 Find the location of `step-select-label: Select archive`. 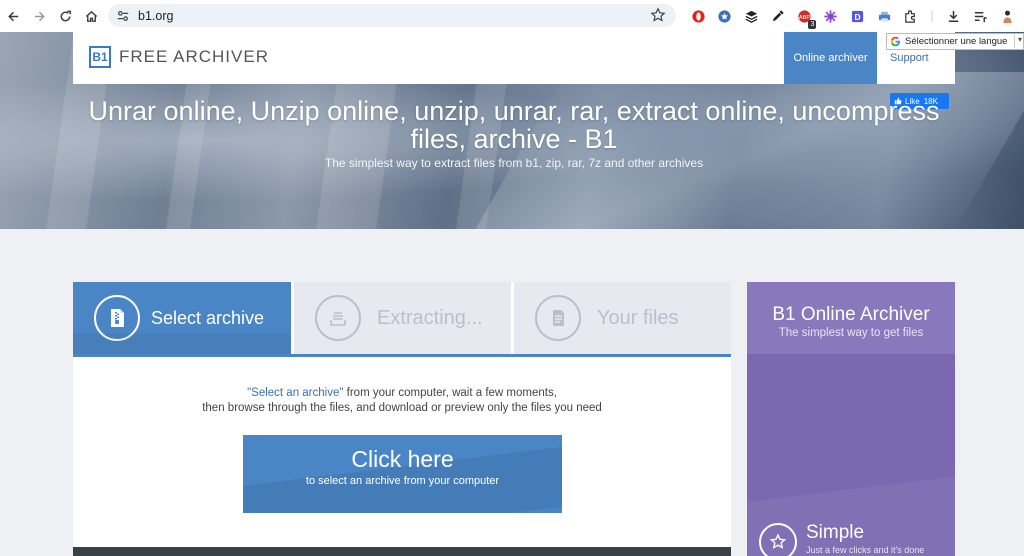

step-select-label: Select archive is located at coordinates (208, 317).